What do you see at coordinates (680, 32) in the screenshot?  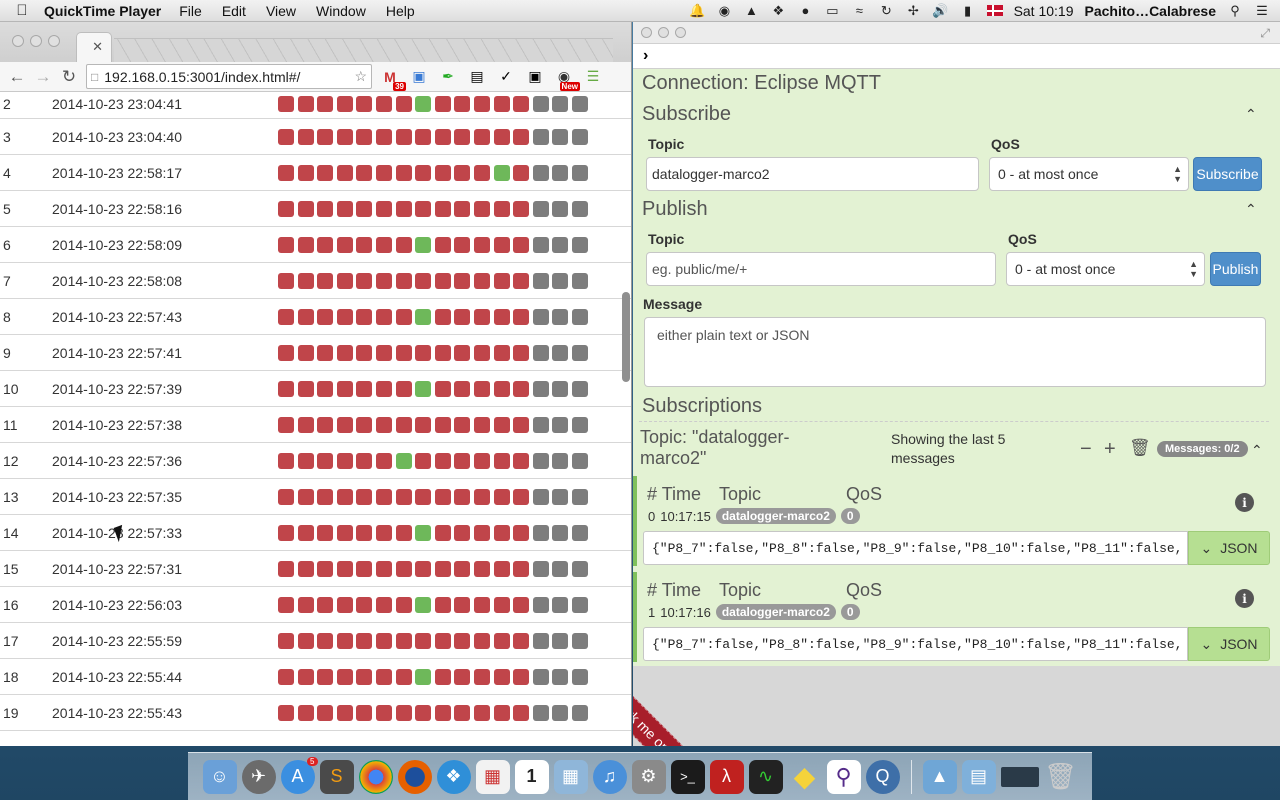 I see `mqtt-zoom-button` at bounding box center [680, 32].